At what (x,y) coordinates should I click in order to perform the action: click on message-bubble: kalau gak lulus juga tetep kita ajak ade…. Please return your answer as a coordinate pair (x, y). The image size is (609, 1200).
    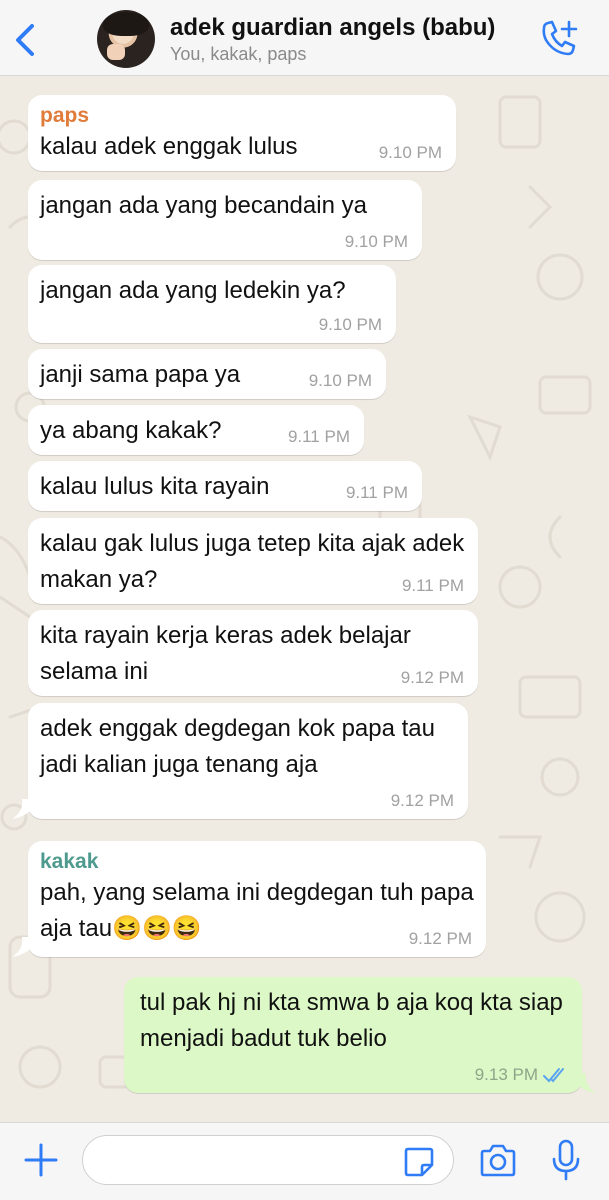
    Looking at the image, I should click on (253, 561).